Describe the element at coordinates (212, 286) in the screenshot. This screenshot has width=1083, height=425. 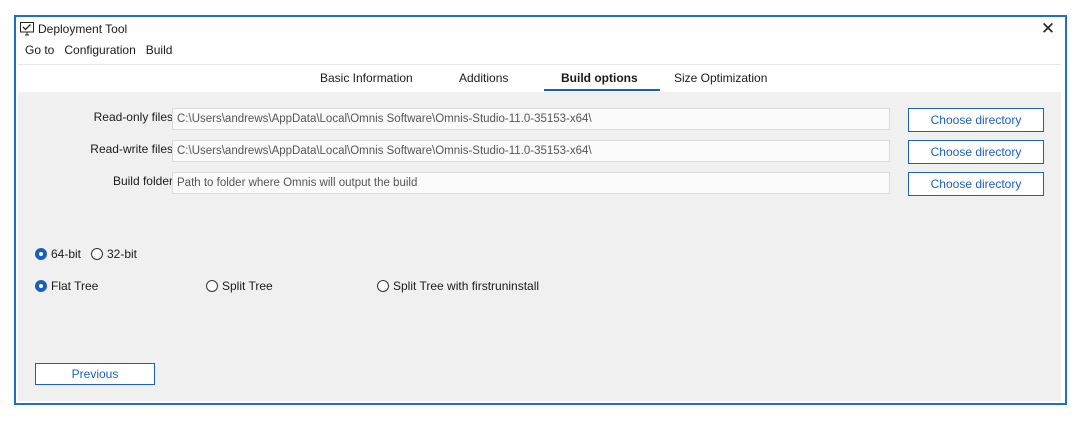
I see `radio-split-tree-dot` at that location.